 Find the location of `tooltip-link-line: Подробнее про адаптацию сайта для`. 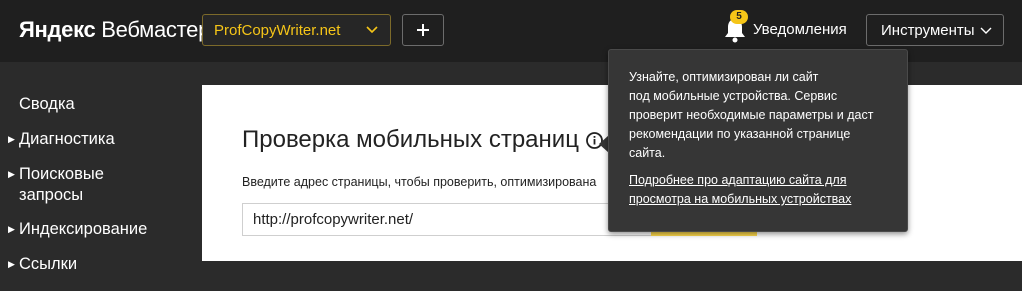

tooltip-link-line: Подробнее про адаптацию сайта для is located at coordinates (738, 180).